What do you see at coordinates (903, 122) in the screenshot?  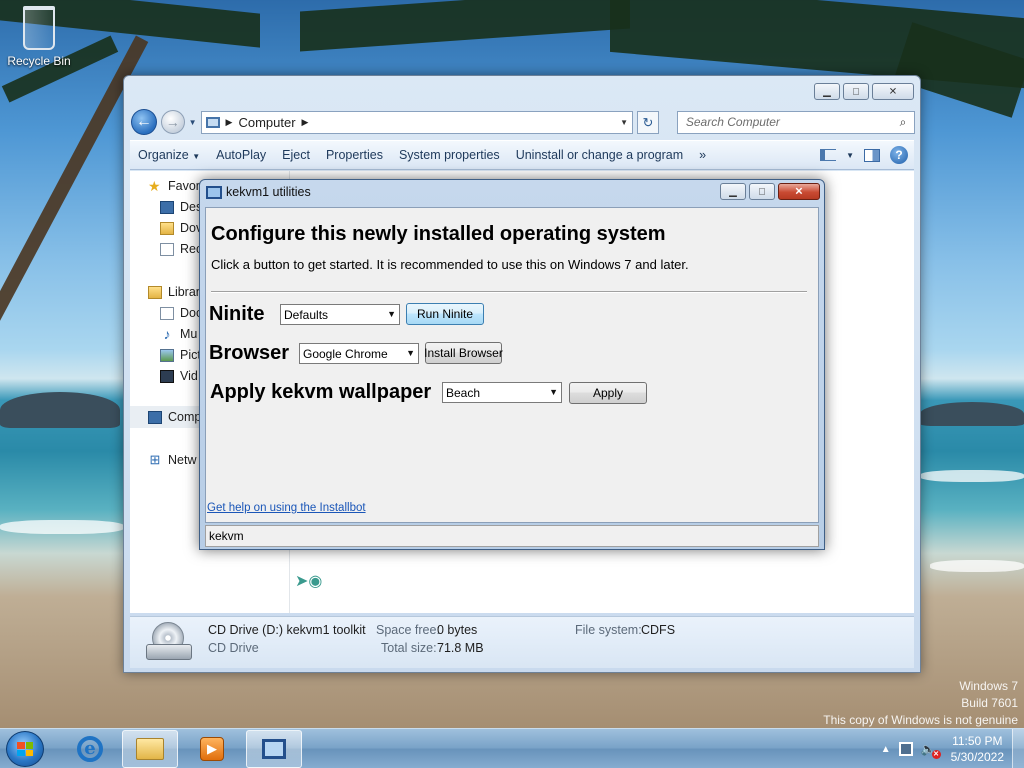 I see `search-icon: ⌕` at bounding box center [903, 122].